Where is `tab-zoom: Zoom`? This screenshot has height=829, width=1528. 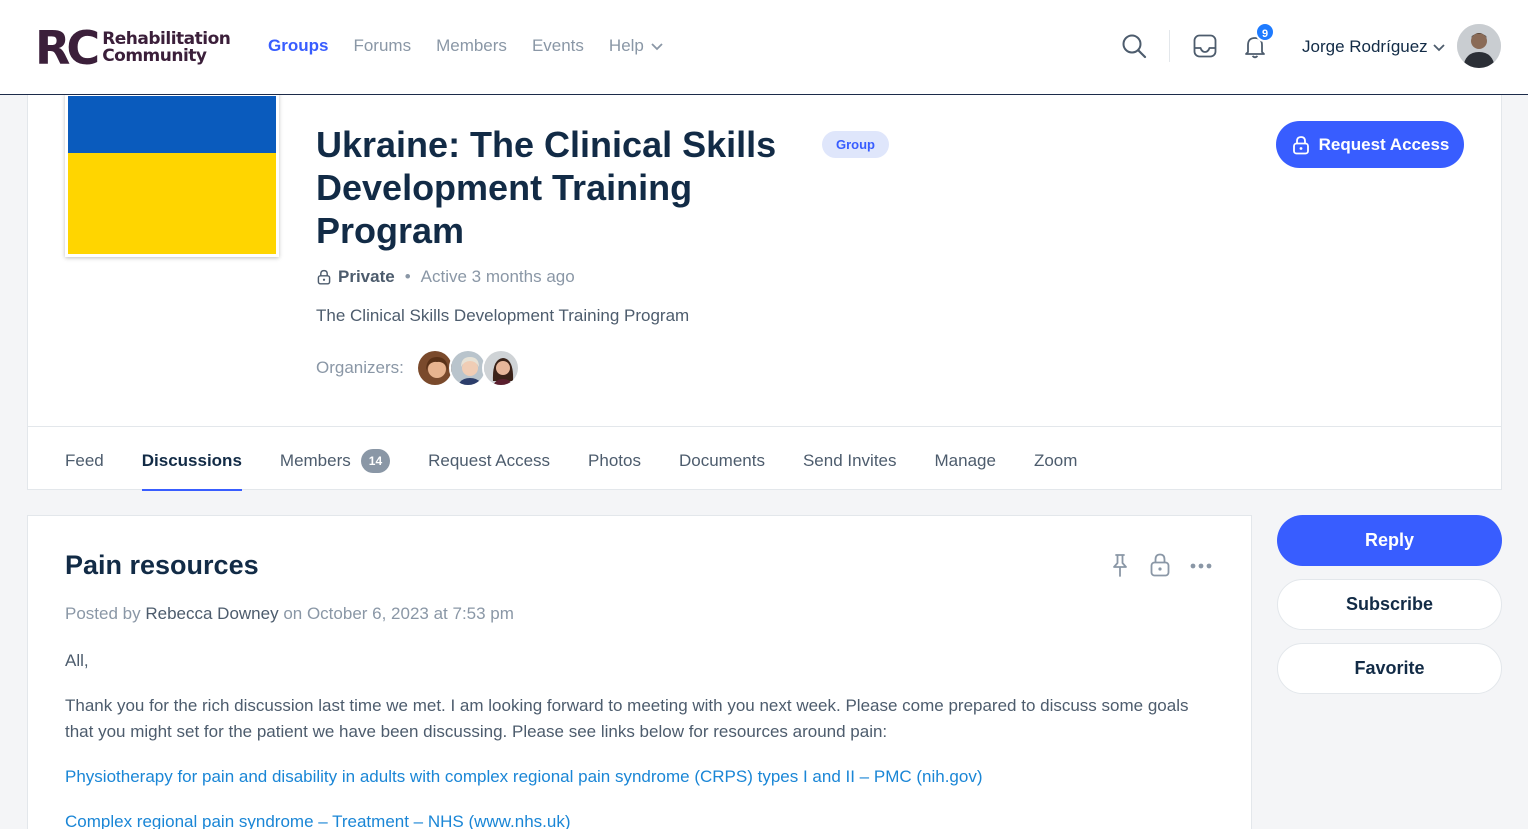
tab-zoom: Zoom is located at coordinates (1055, 461).